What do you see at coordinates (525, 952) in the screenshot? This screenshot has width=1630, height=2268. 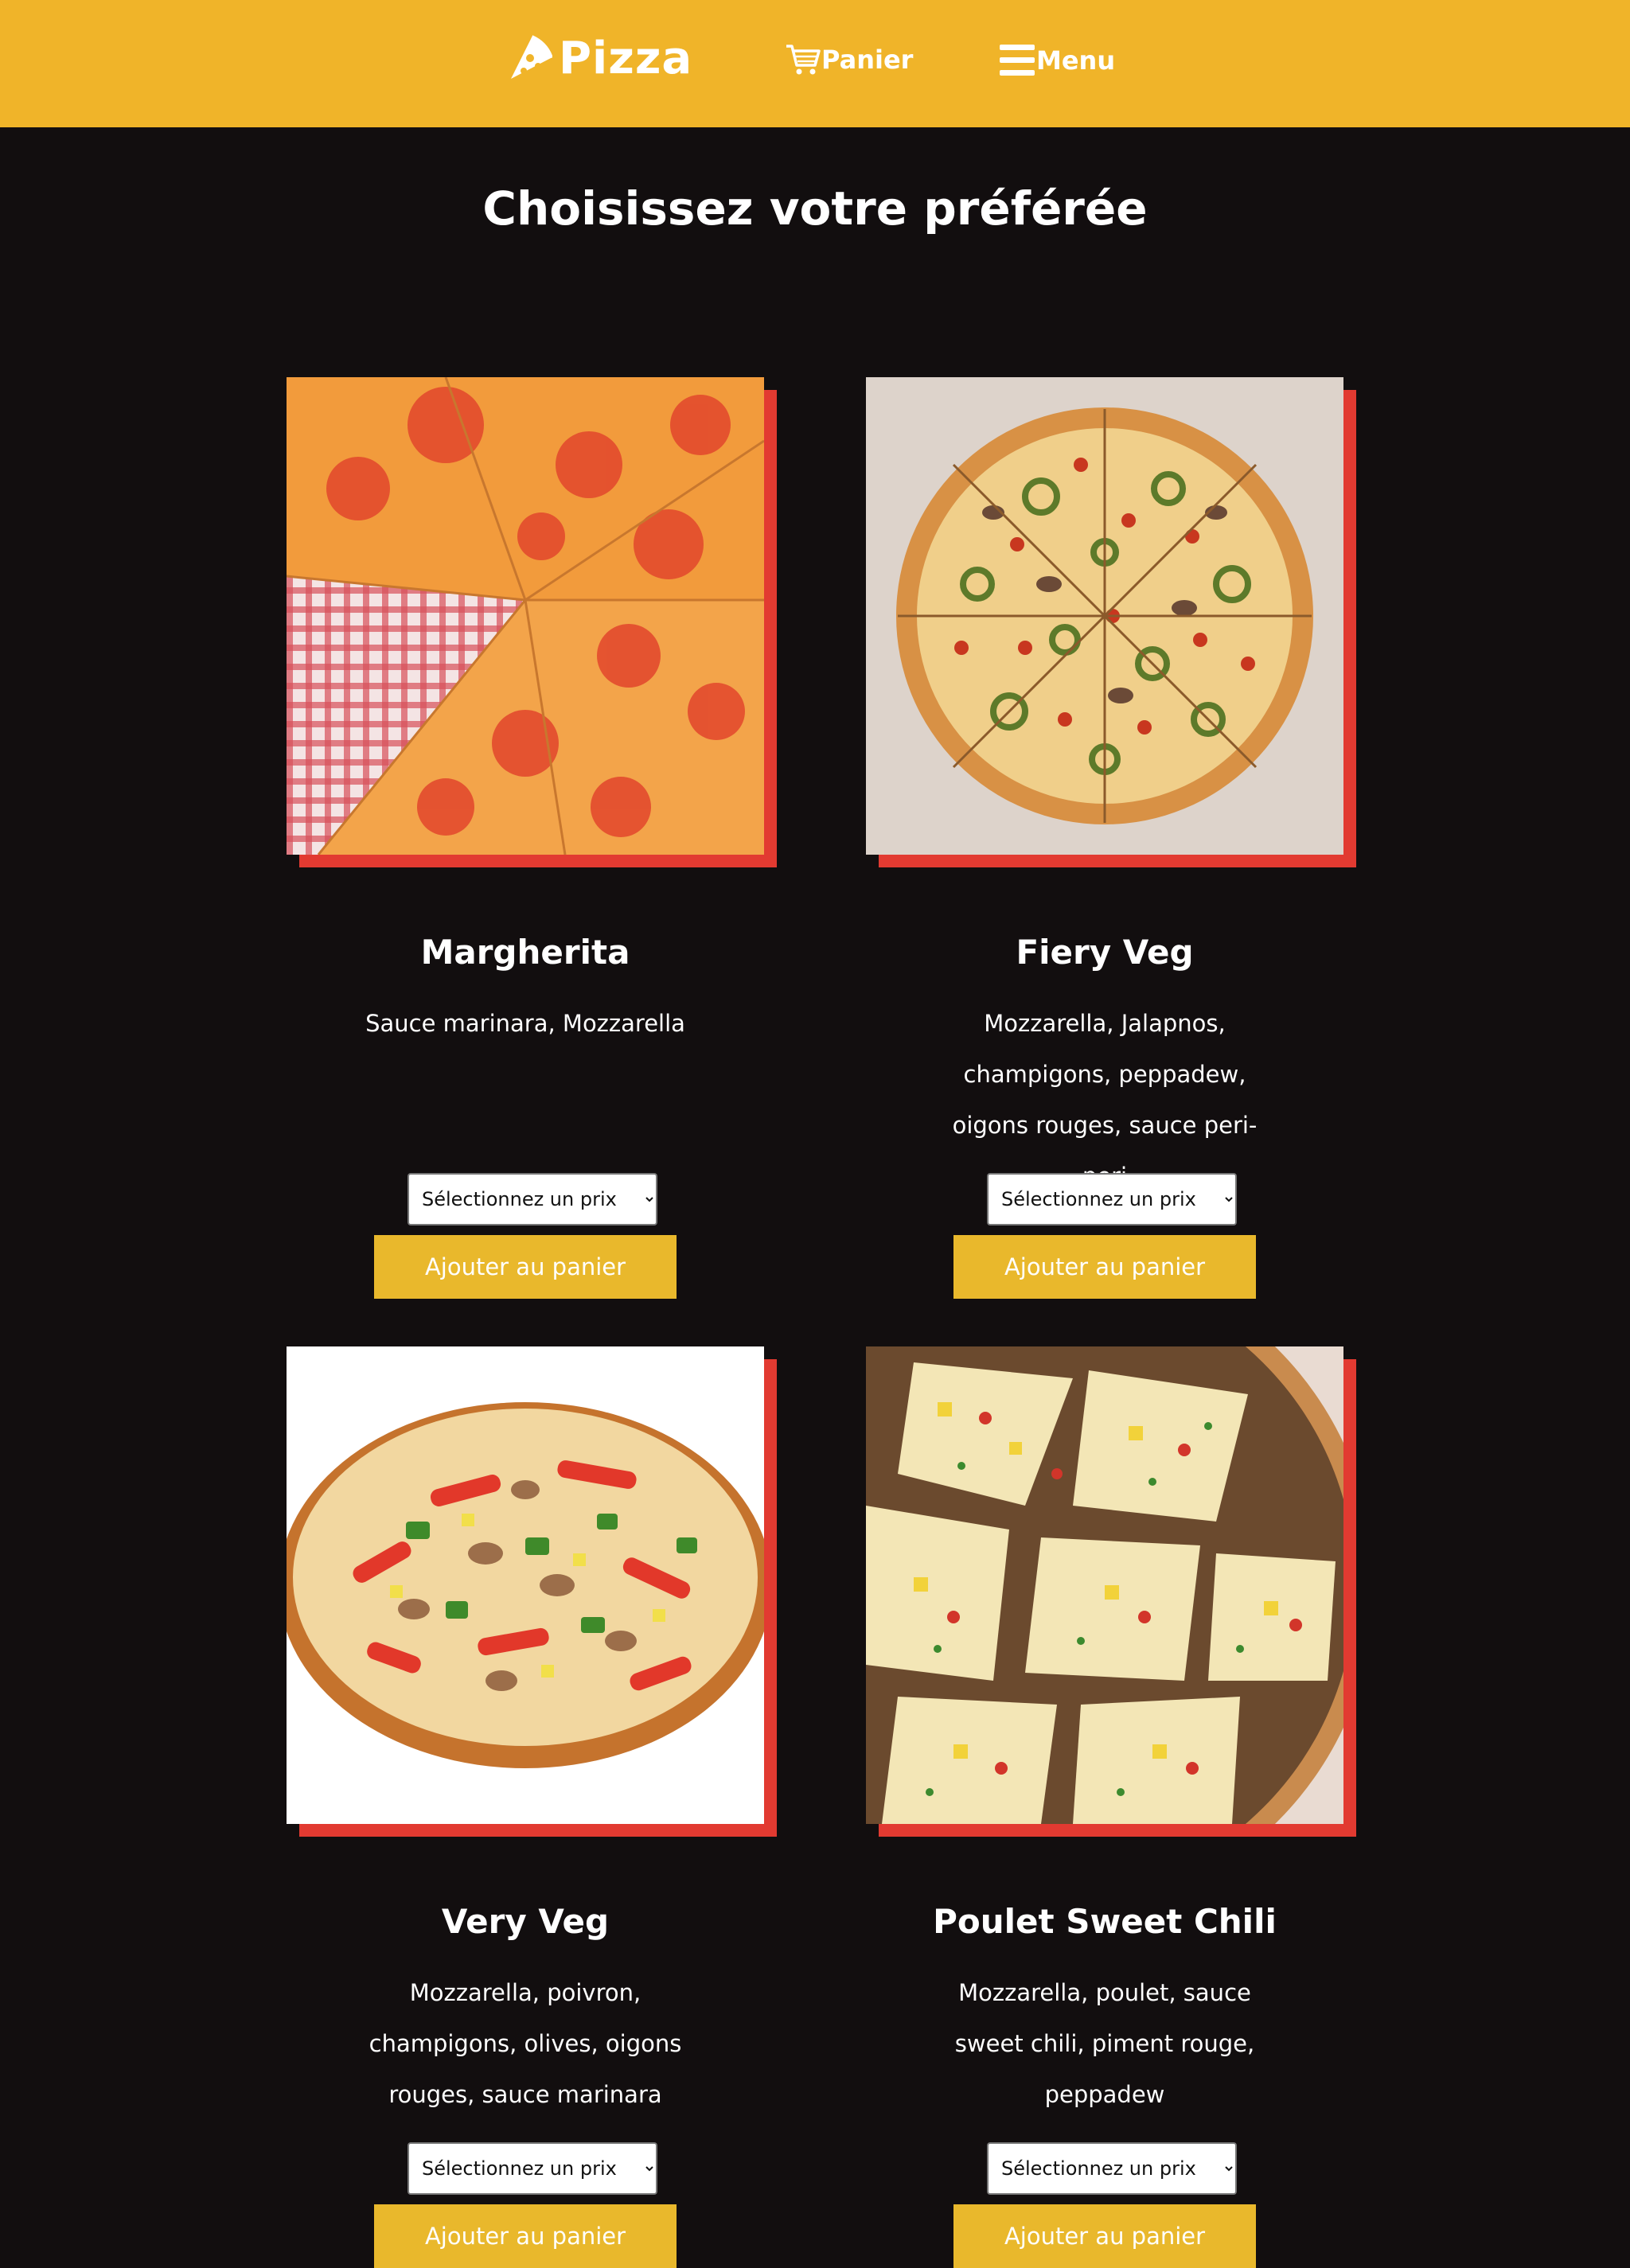 I see `product-name: Margherita` at bounding box center [525, 952].